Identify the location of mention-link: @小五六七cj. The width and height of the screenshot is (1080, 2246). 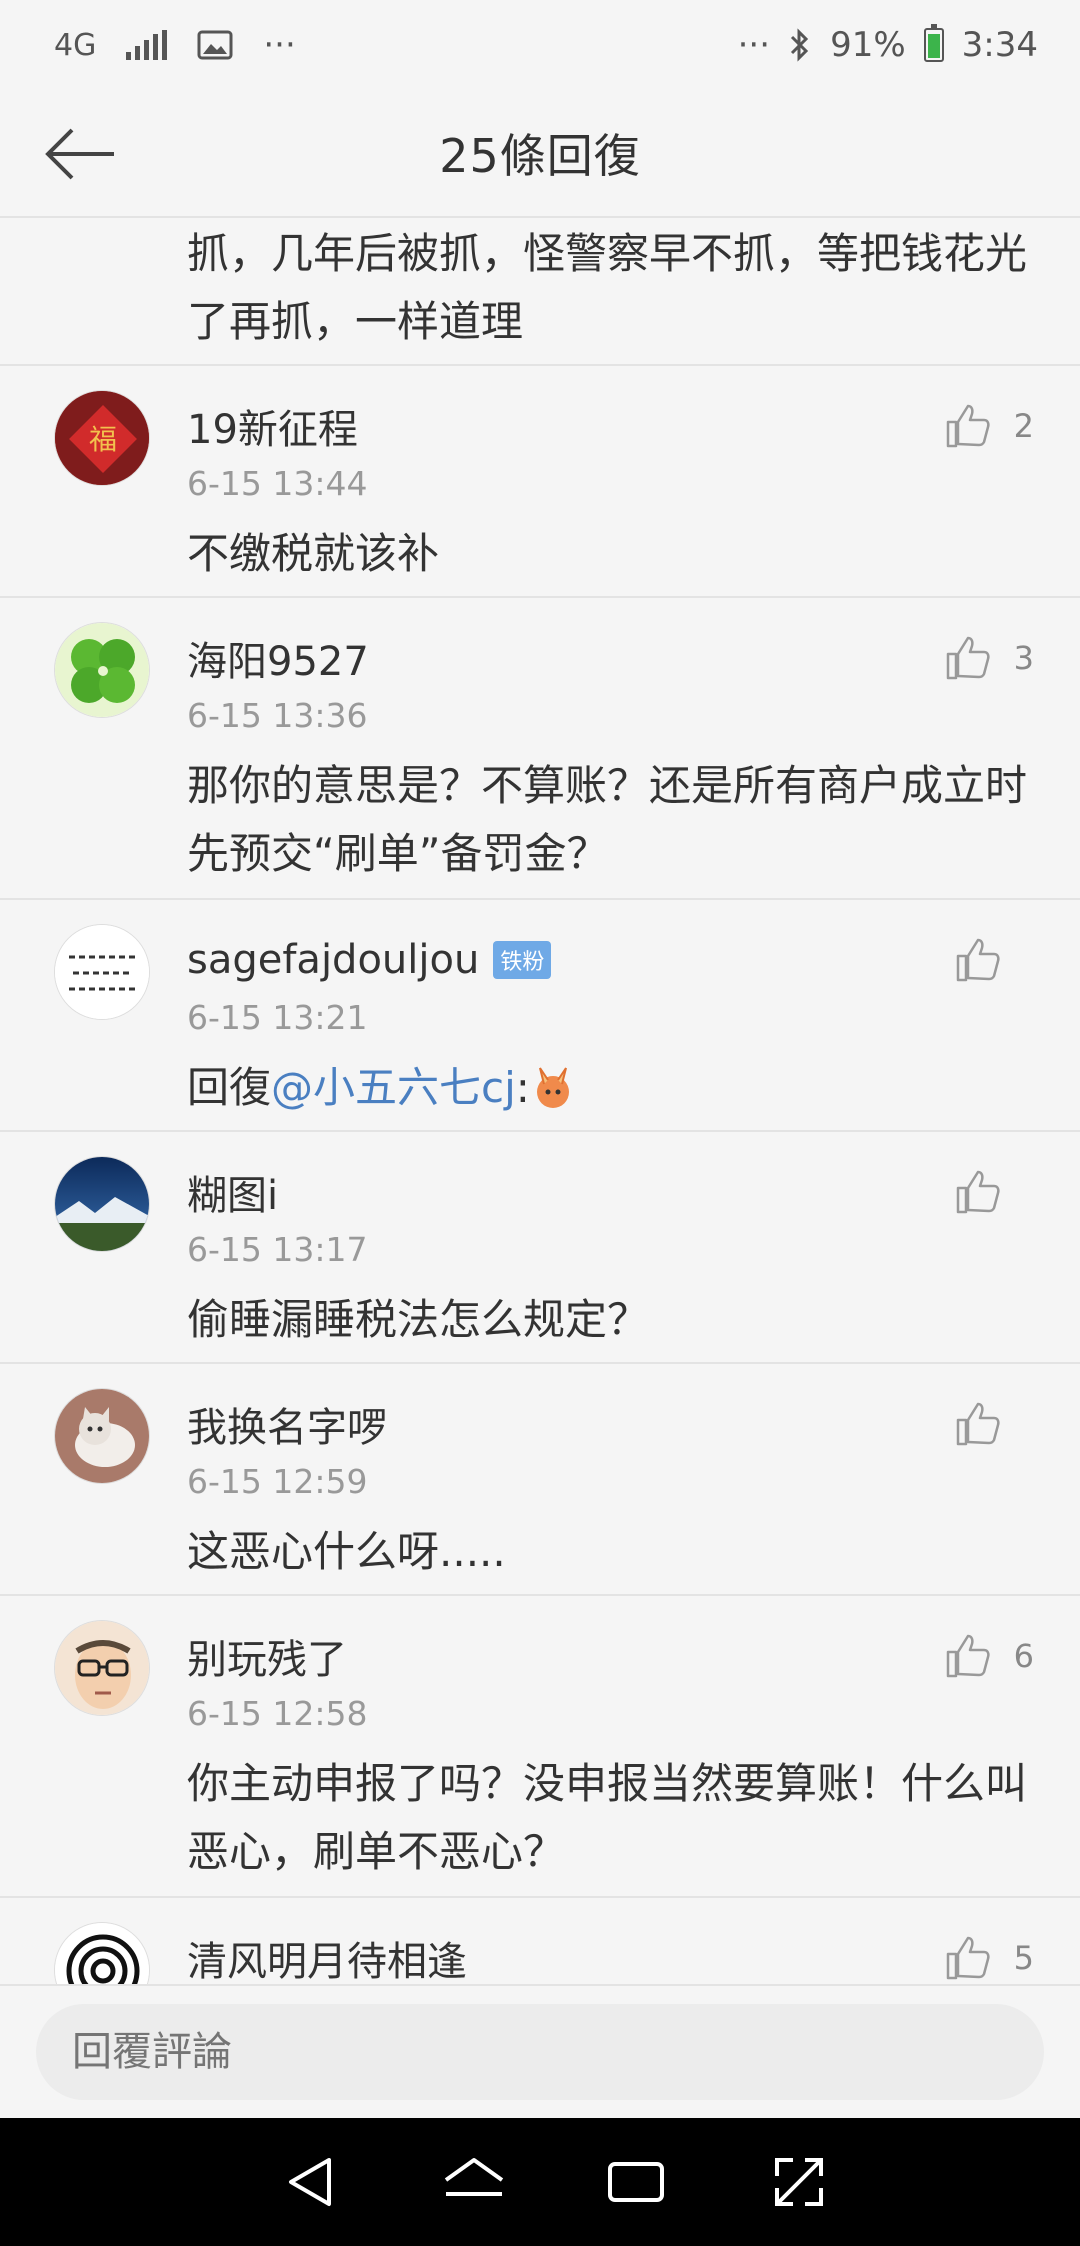
(393, 1087).